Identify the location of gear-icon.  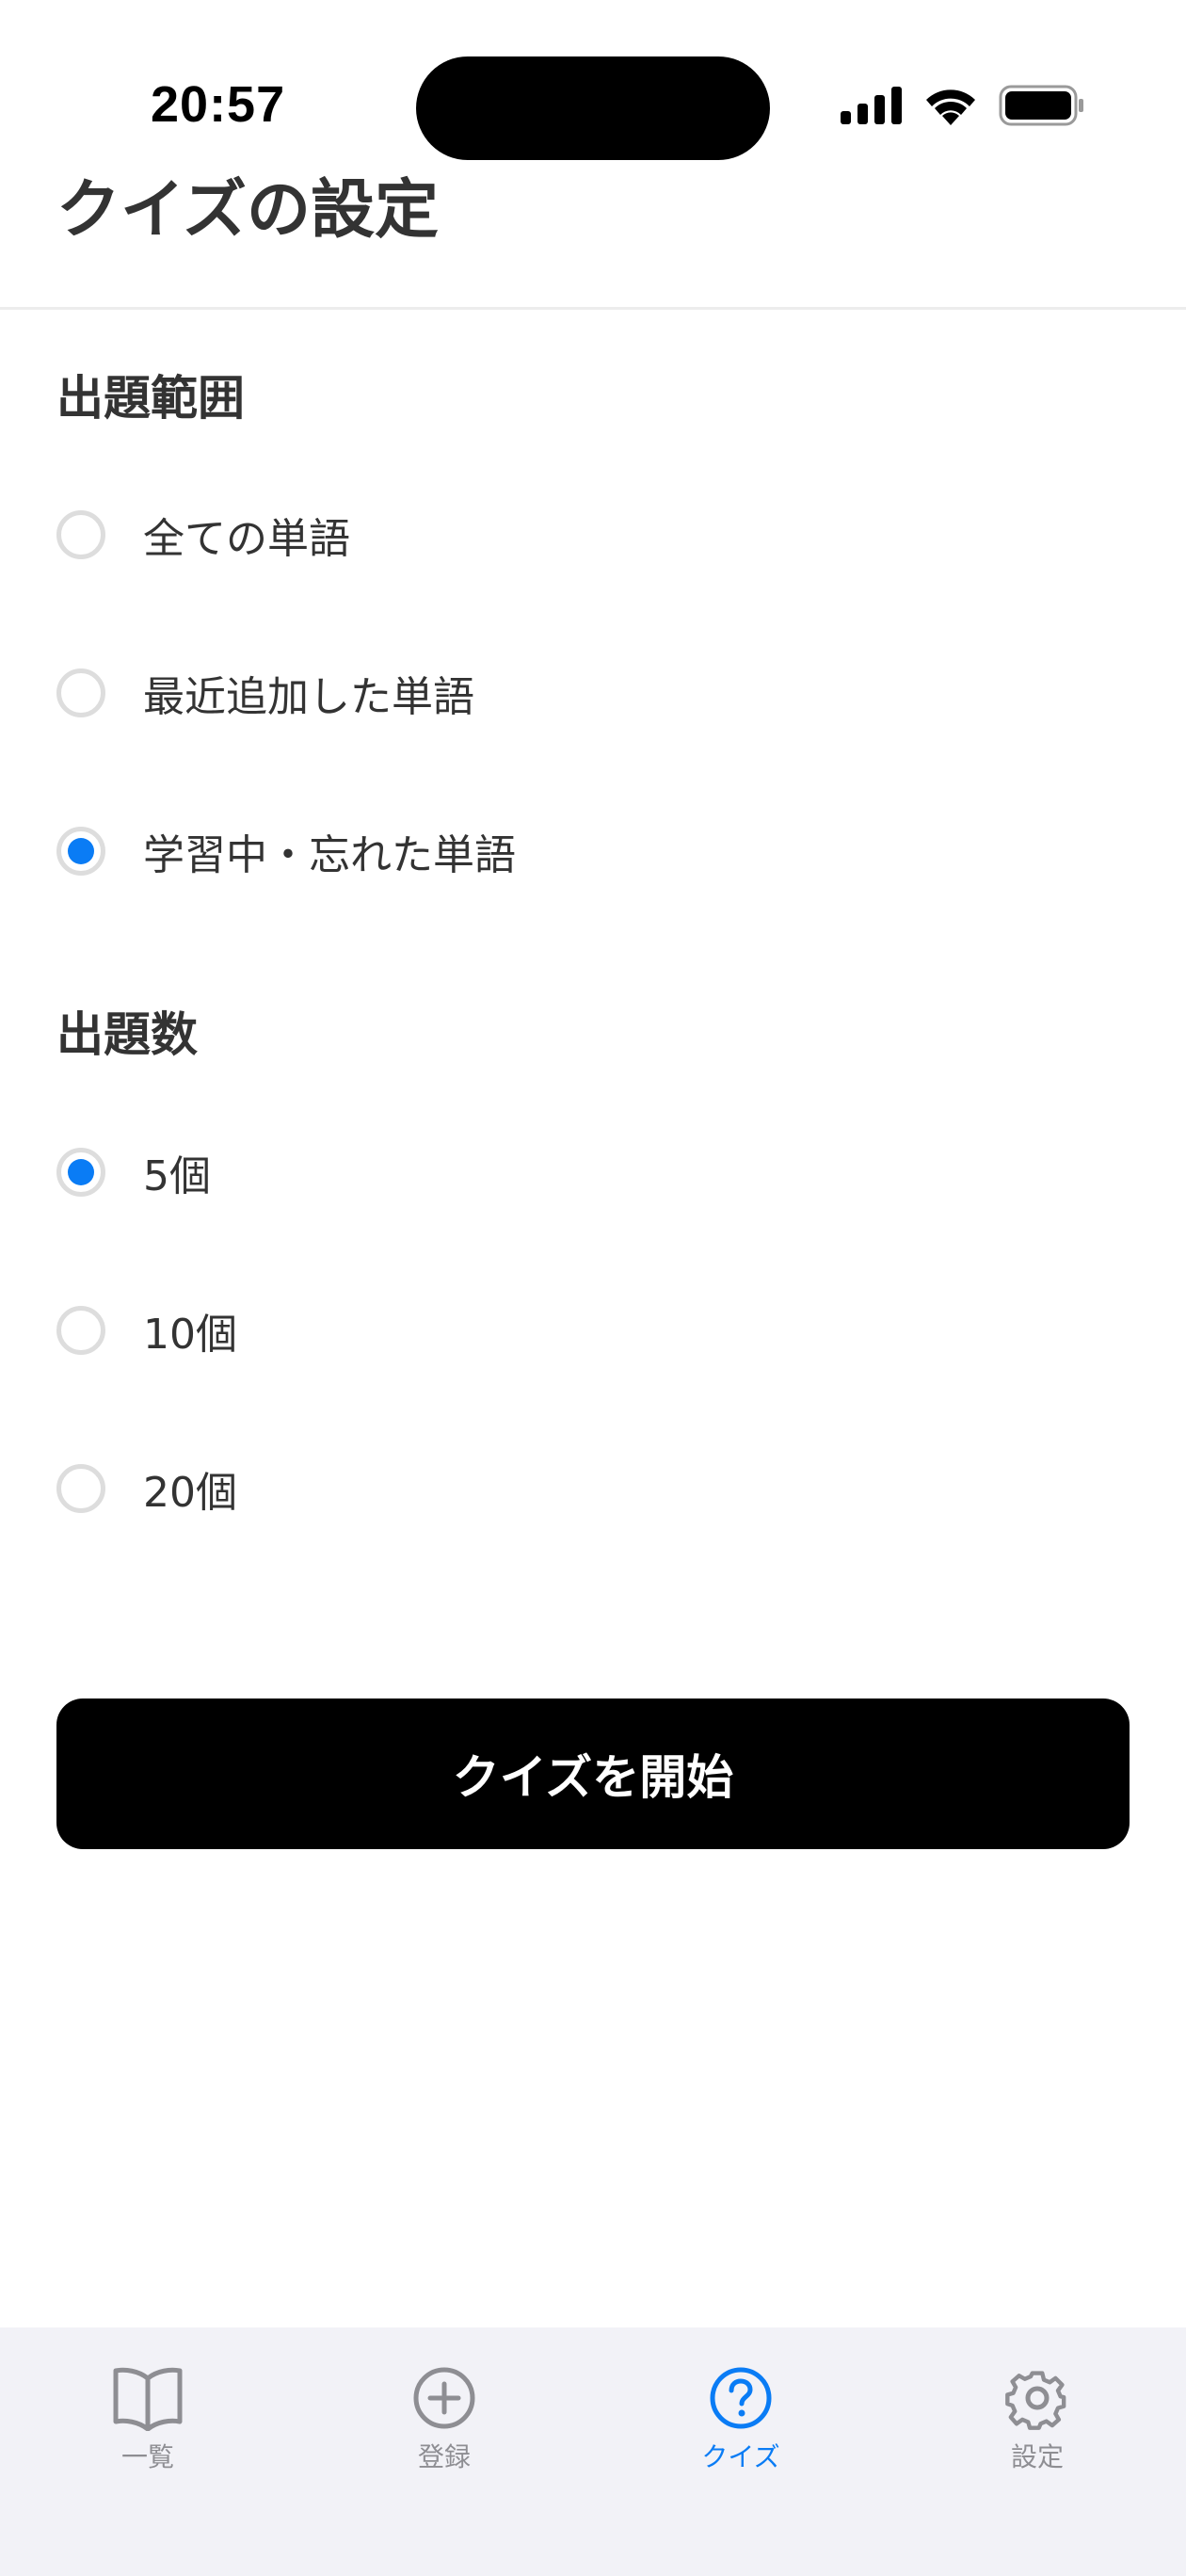
(1035, 2400).